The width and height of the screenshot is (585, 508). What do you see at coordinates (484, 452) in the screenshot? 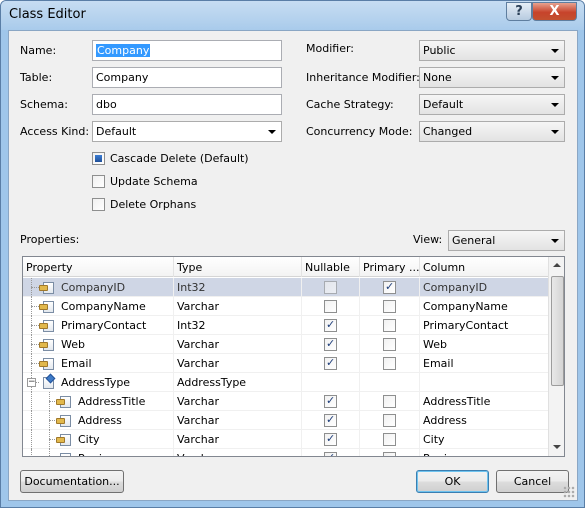
I see `column-name-cell: Region` at bounding box center [484, 452].